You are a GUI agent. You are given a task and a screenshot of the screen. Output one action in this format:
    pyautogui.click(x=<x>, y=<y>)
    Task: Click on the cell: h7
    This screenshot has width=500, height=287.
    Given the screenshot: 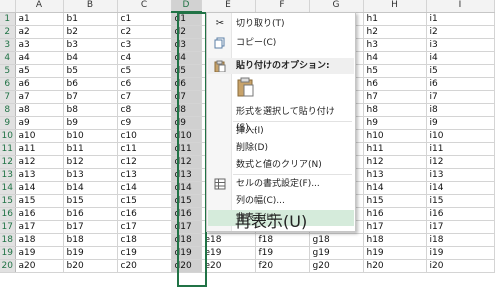 What is the action you would take?
    pyautogui.click(x=395, y=97)
    